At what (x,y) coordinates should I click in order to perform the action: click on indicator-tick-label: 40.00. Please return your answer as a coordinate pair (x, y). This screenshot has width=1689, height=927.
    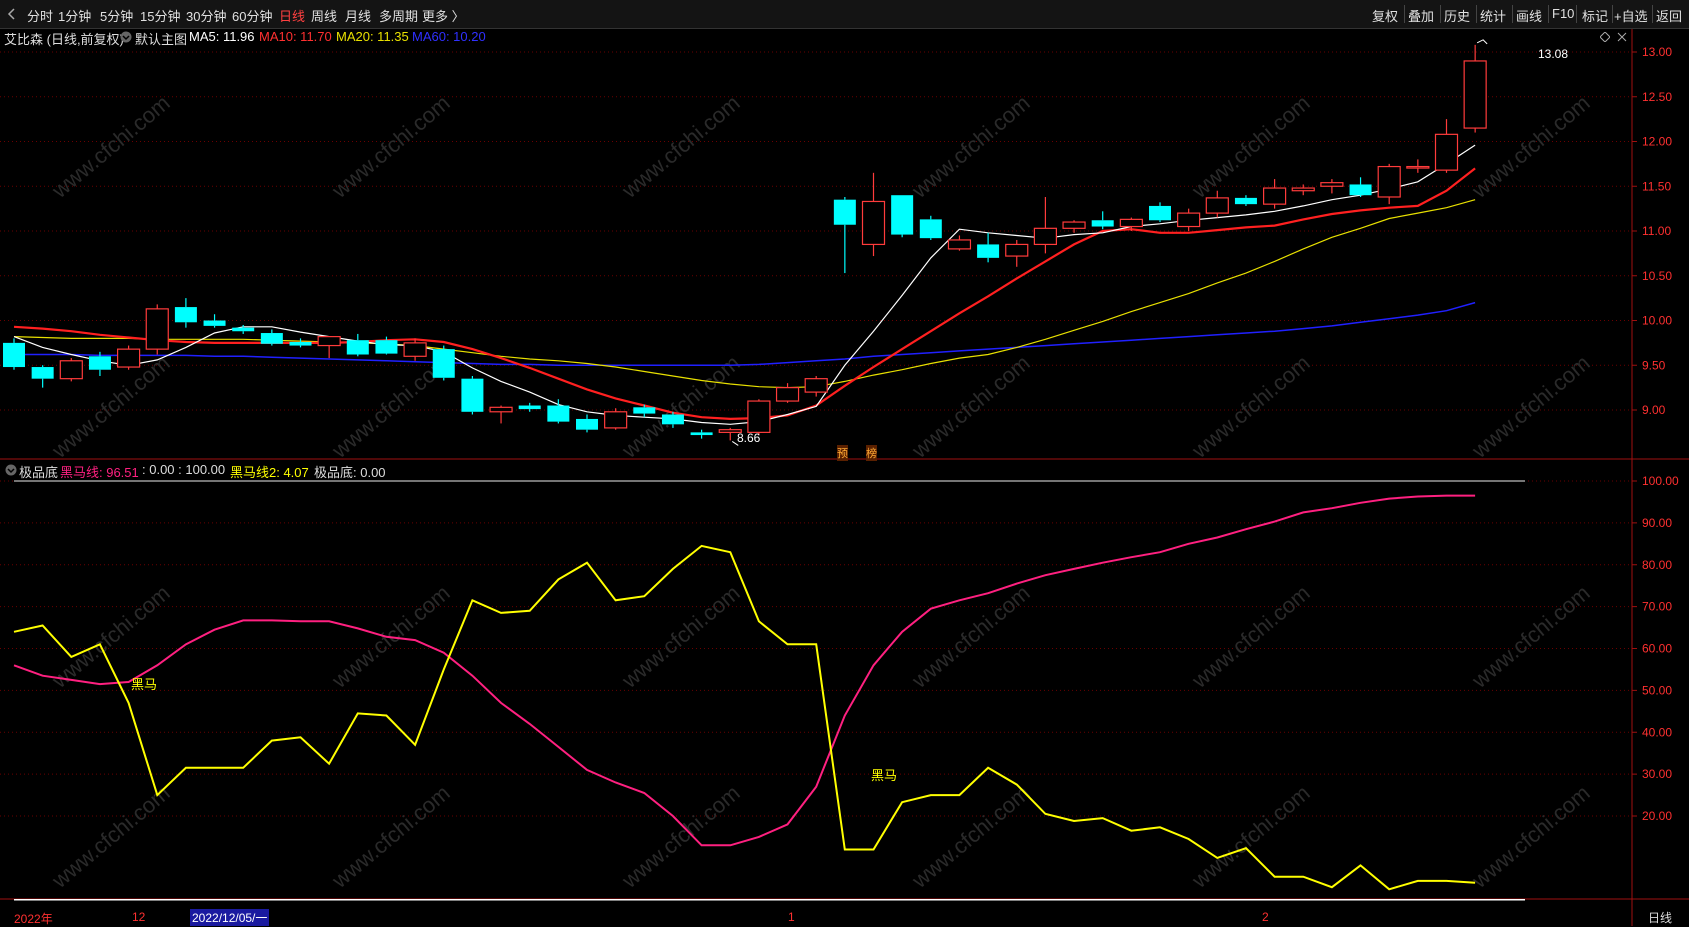
    Looking at the image, I should click on (1657, 732).